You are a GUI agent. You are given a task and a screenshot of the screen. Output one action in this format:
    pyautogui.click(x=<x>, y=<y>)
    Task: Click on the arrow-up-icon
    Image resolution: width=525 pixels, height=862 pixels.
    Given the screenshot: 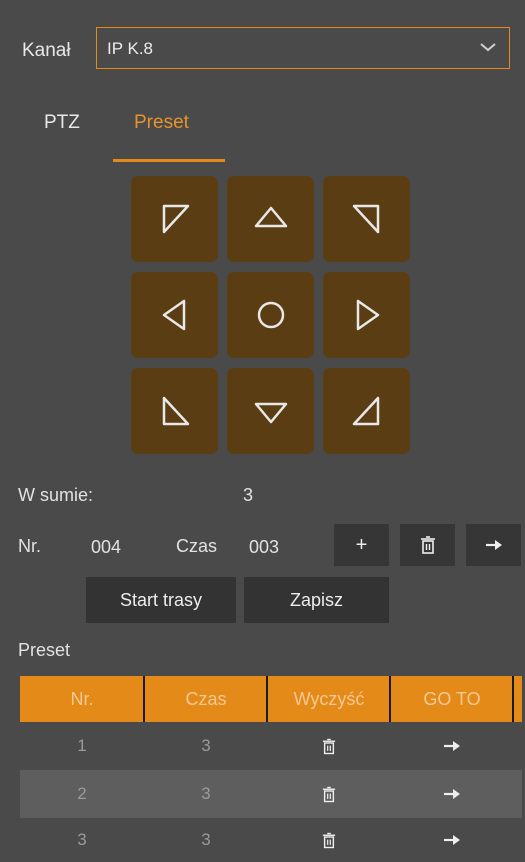 What is the action you would take?
    pyautogui.click(x=270, y=217)
    